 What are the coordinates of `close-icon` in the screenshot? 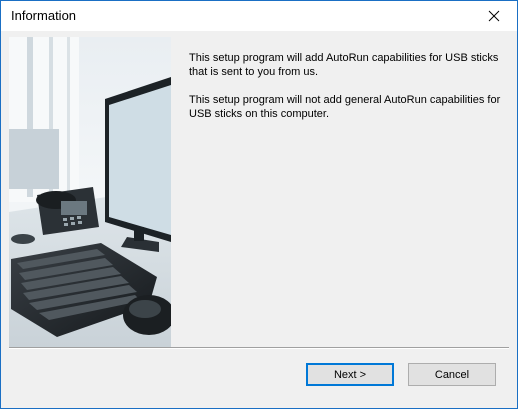 It's located at (494, 16).